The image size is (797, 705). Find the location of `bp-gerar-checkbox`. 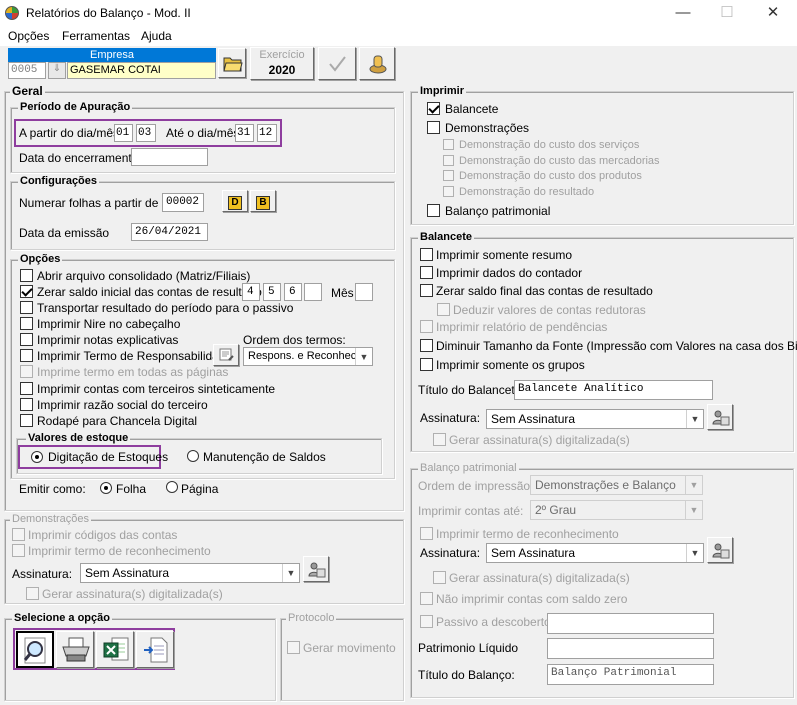

bp-gerar-checkbox is located at coordinates (439, 577).